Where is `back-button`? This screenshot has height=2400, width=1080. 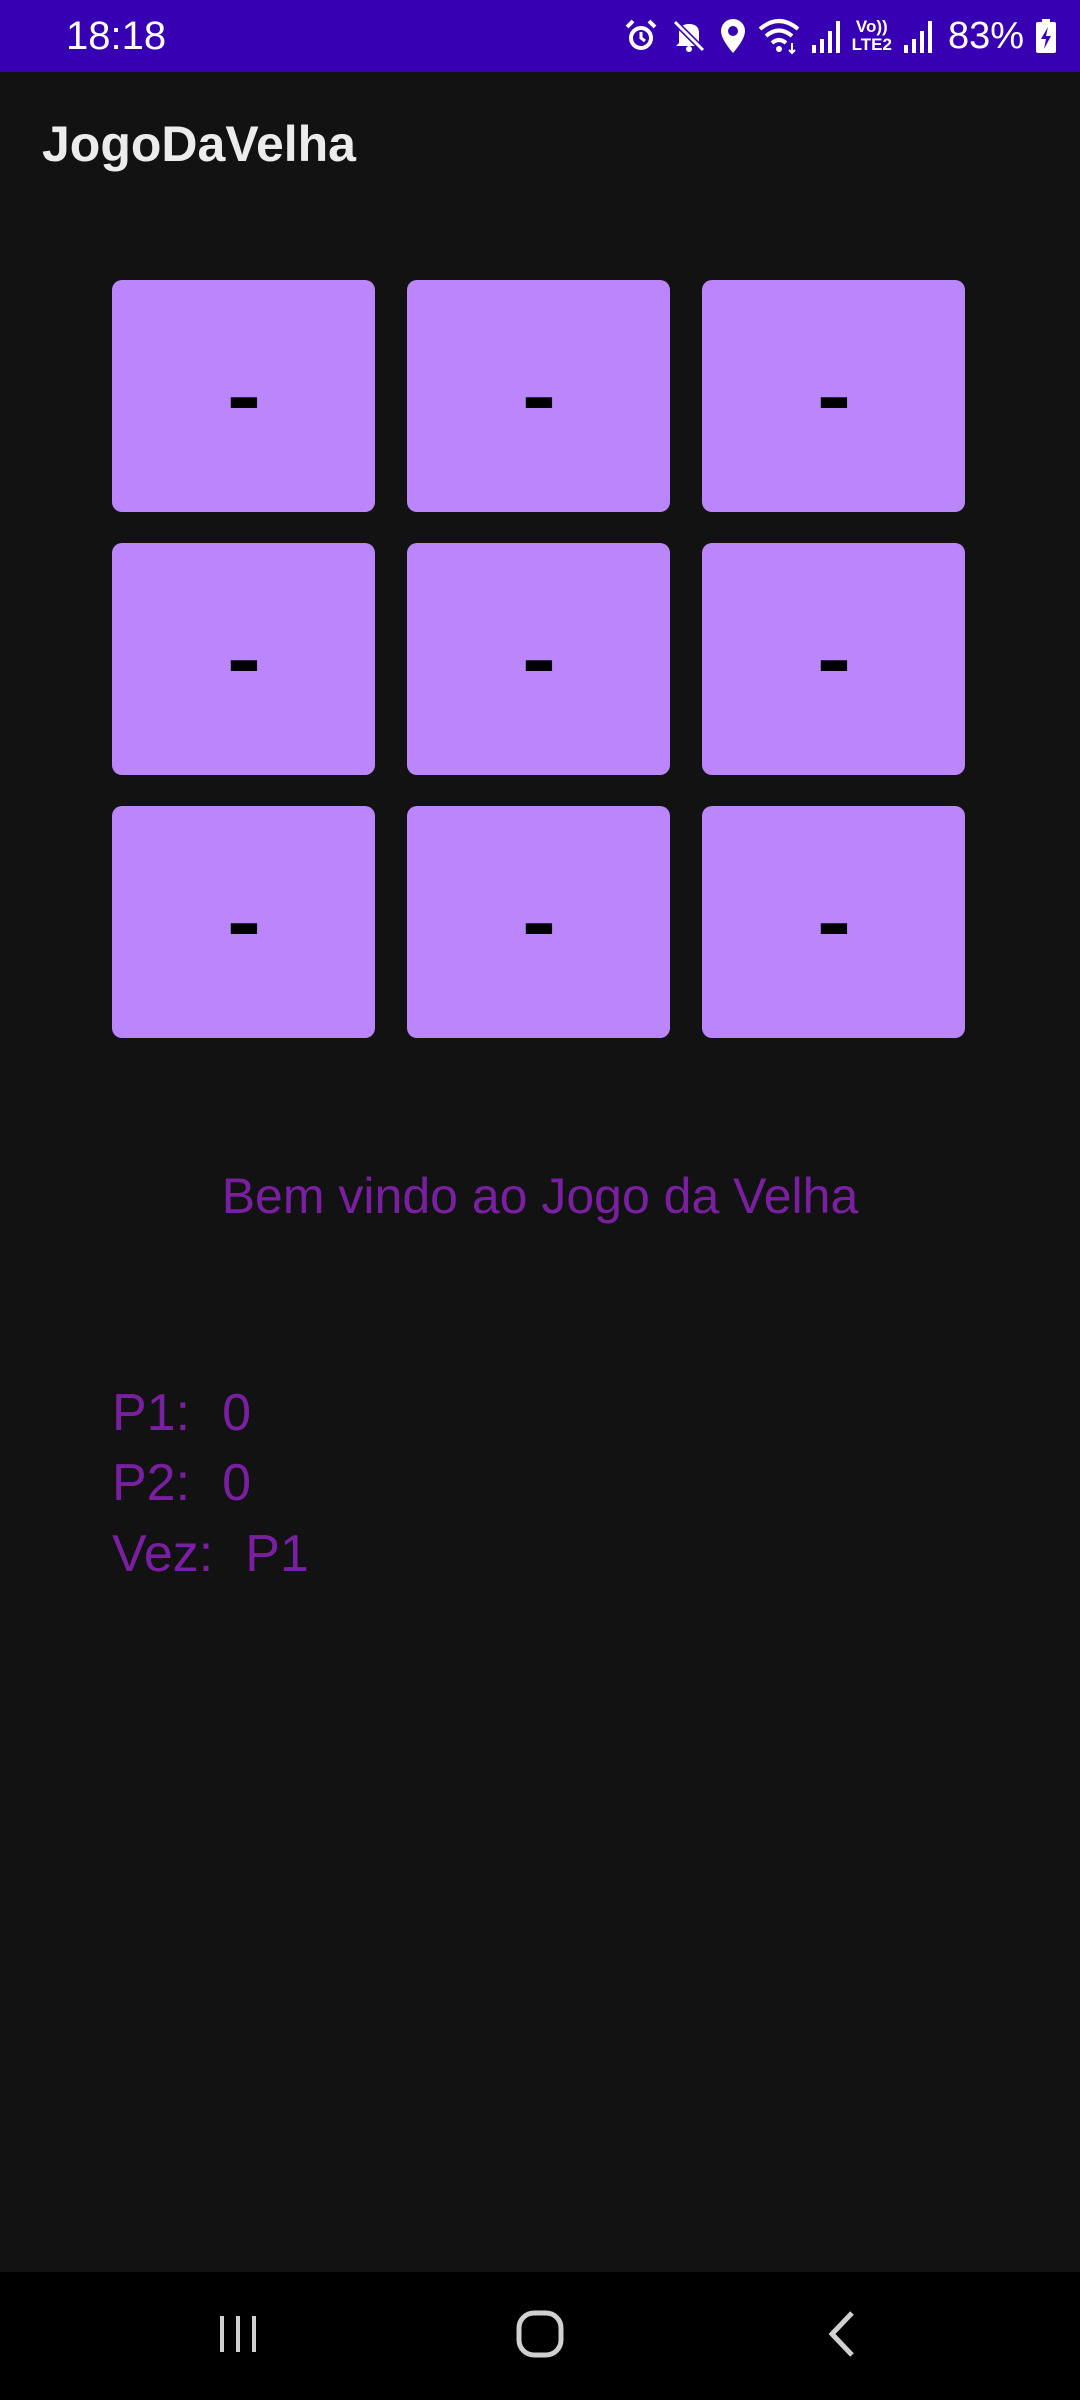
back-button is located at coordinates (842, 2336).